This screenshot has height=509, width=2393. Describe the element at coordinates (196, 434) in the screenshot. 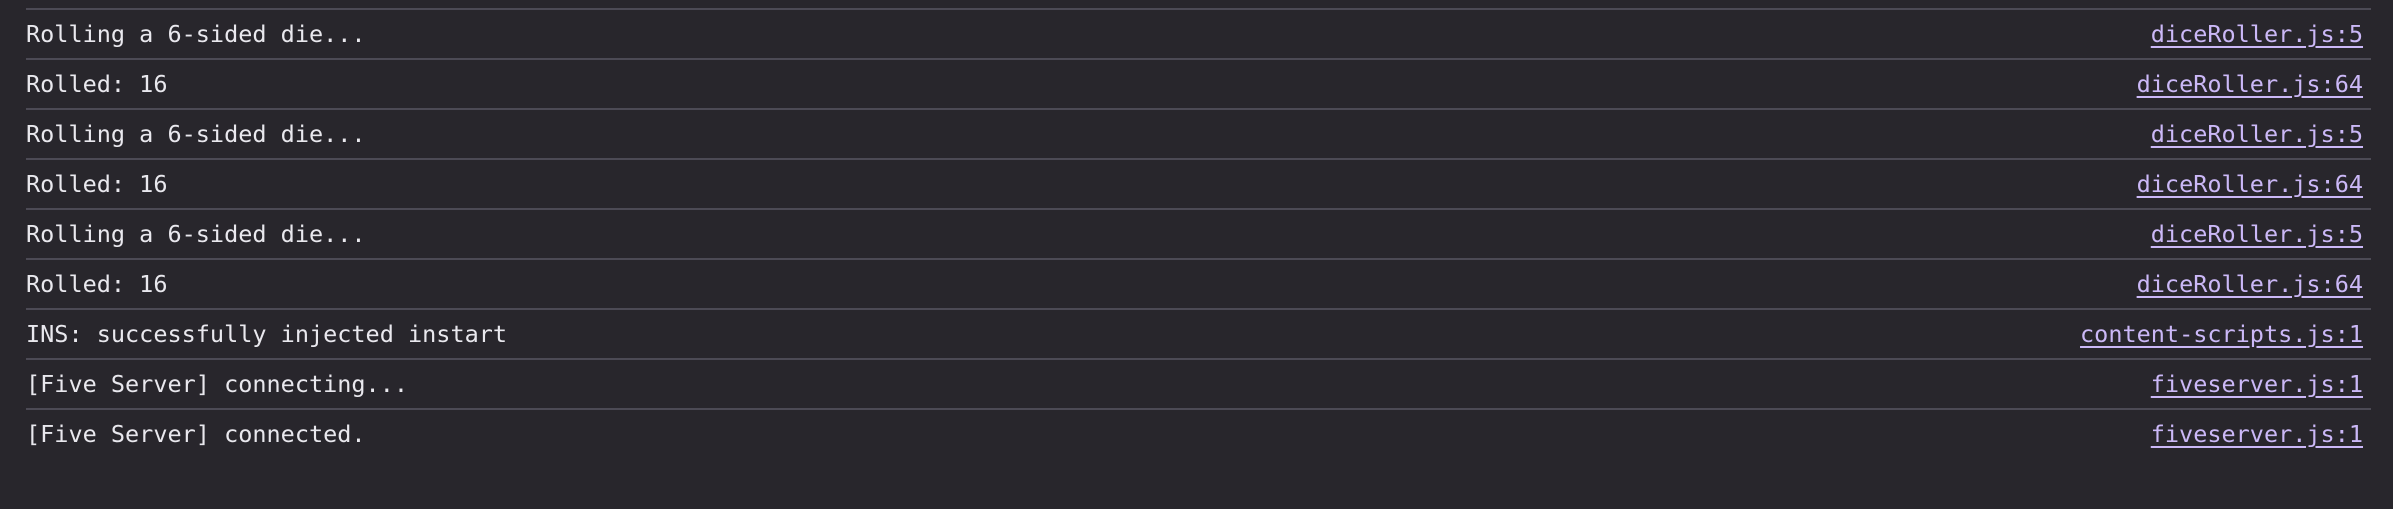

I see `message-text: [Five Server] connected.` at that location.